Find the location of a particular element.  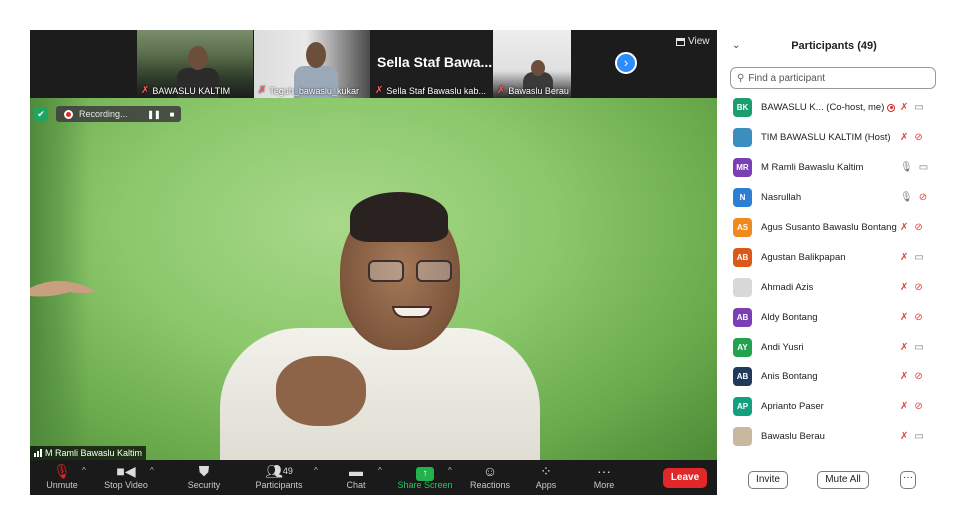

pause-recording-button: ❚❚ is located at coordinates (154, 114).